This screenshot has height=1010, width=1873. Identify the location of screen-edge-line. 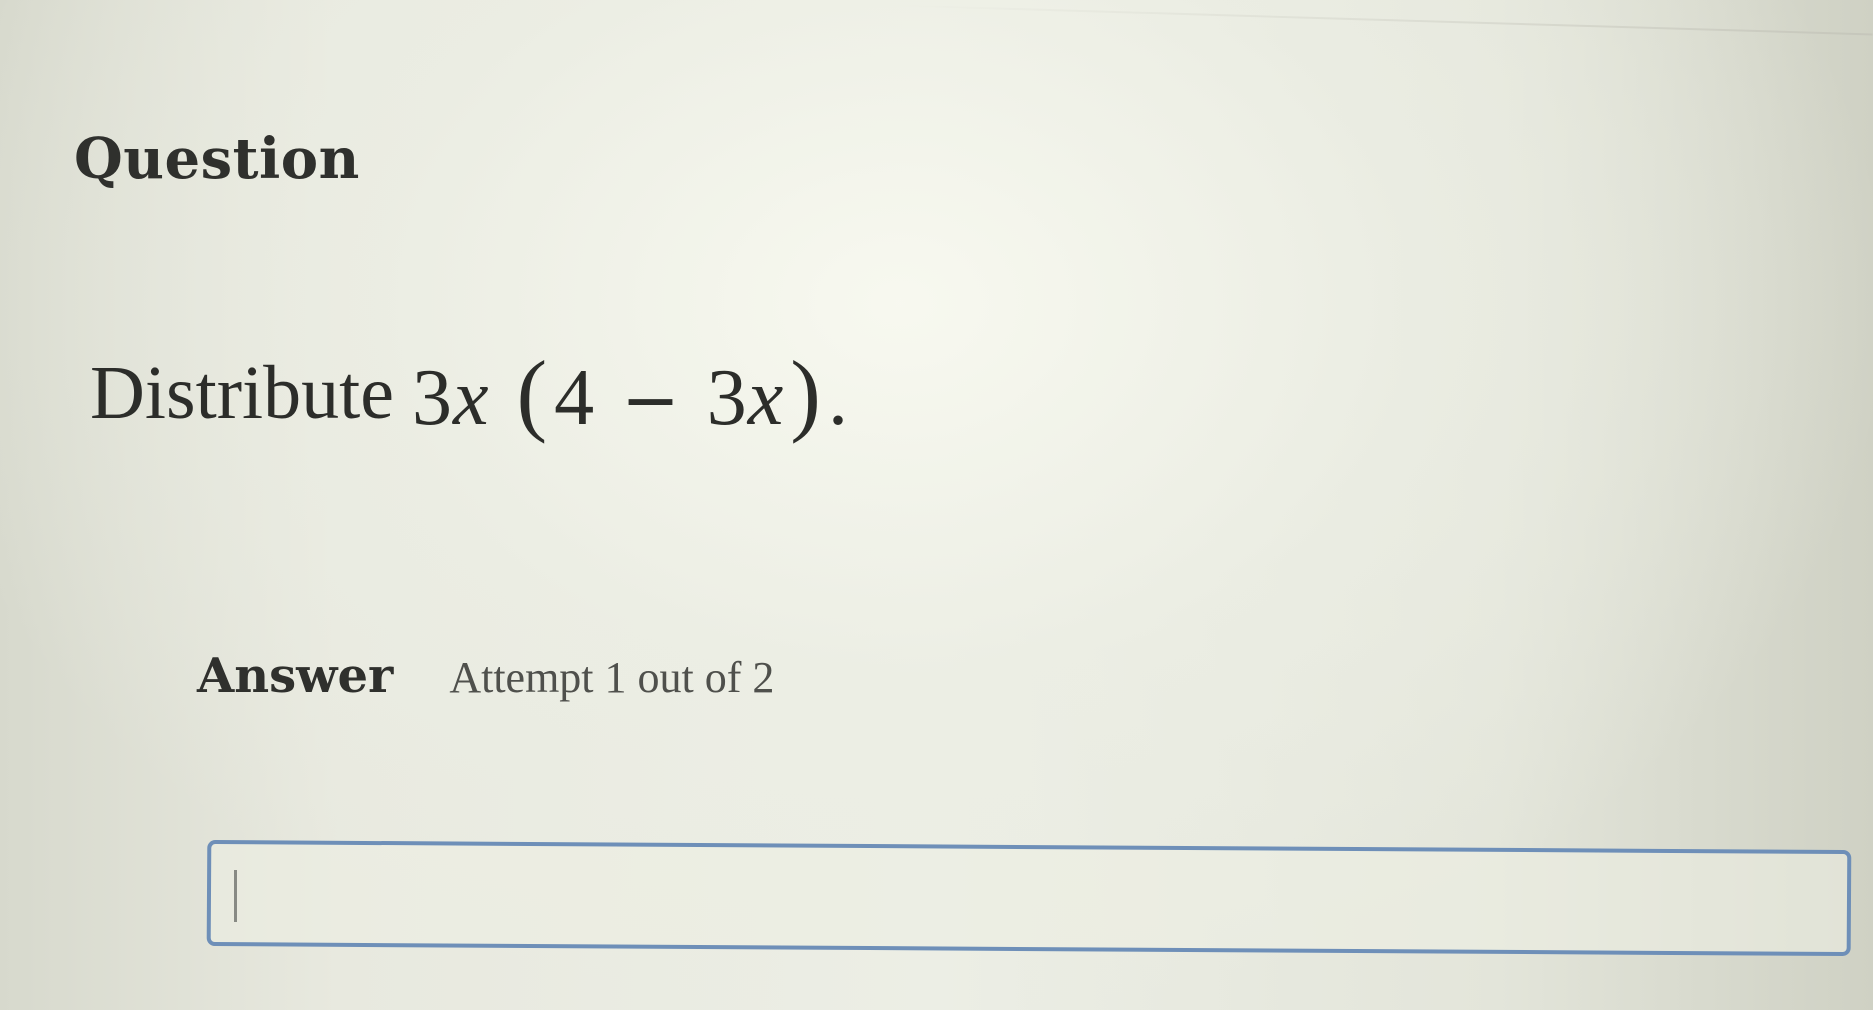
(1376, 20).